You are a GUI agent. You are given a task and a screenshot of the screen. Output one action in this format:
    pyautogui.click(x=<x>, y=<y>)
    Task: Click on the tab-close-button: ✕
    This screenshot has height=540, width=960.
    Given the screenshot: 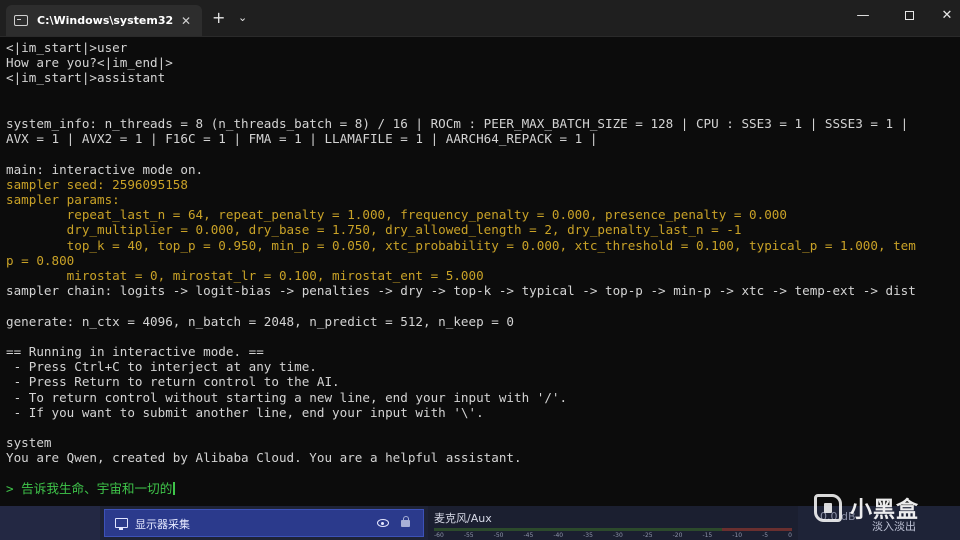 What is the action you would take?
    pyautogui.click(x=186, y=21)
    